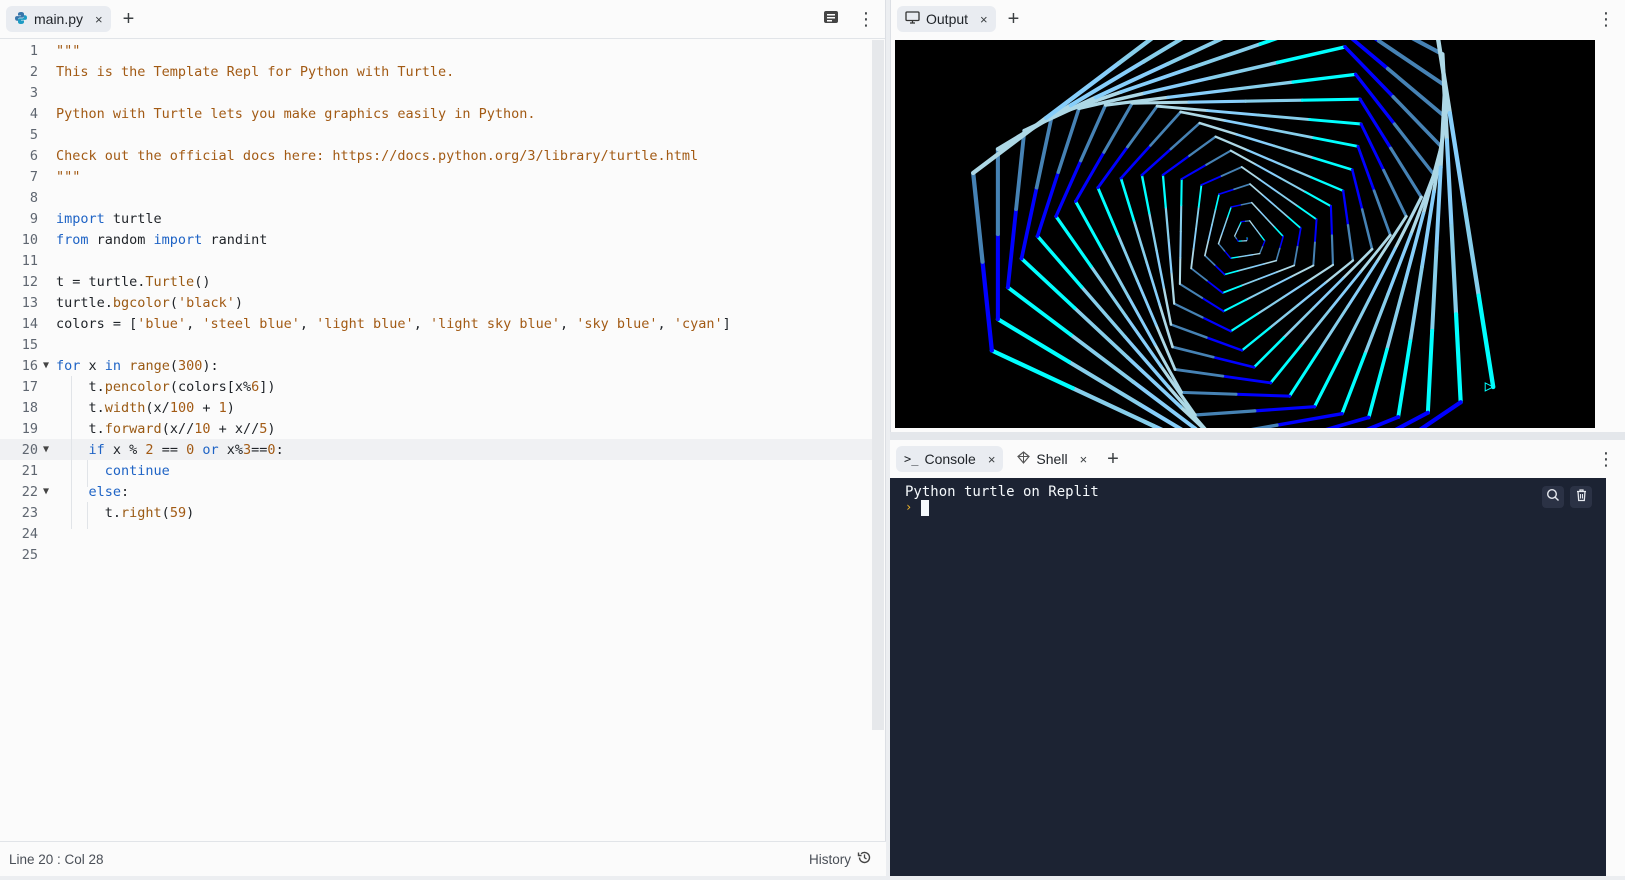 This screenshot has width=1625, height=880. Describe the element at coordinates (436, 533) in the screenshot. I see `code-line: 24` at that location.